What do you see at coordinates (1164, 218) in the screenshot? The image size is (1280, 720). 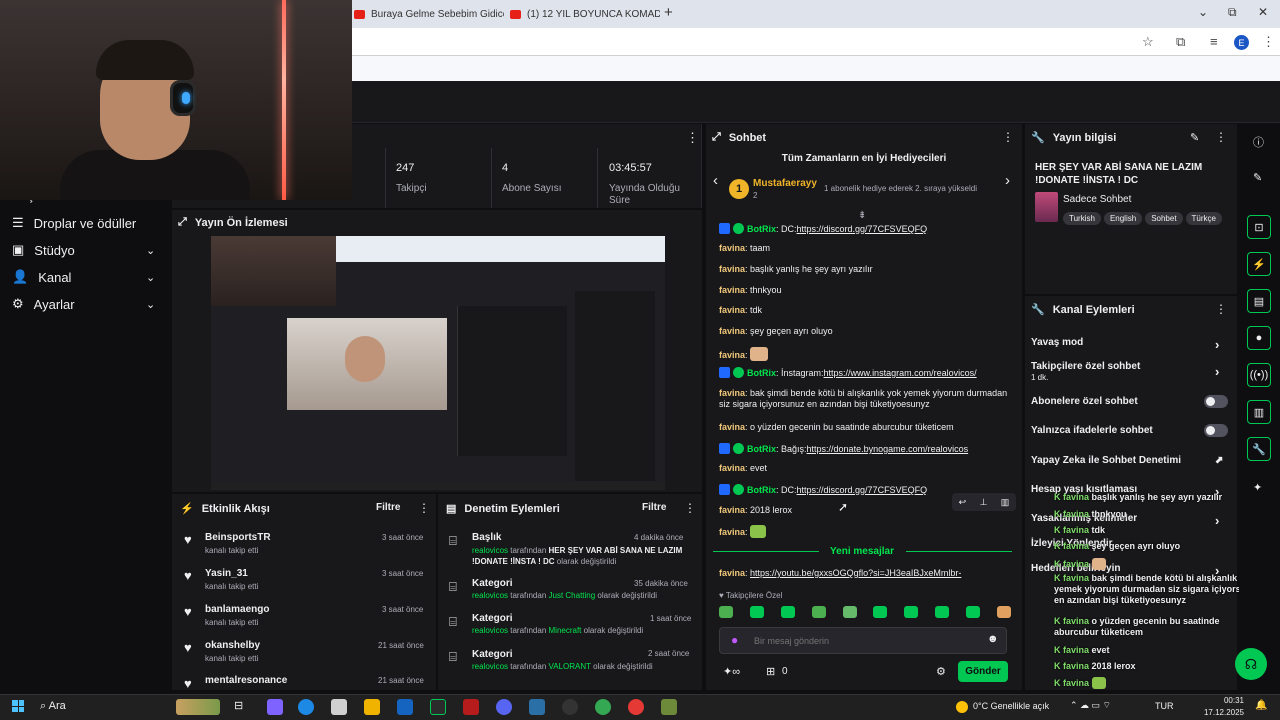 I see `tag: Sohbet` at bounding box center [1164, 218].